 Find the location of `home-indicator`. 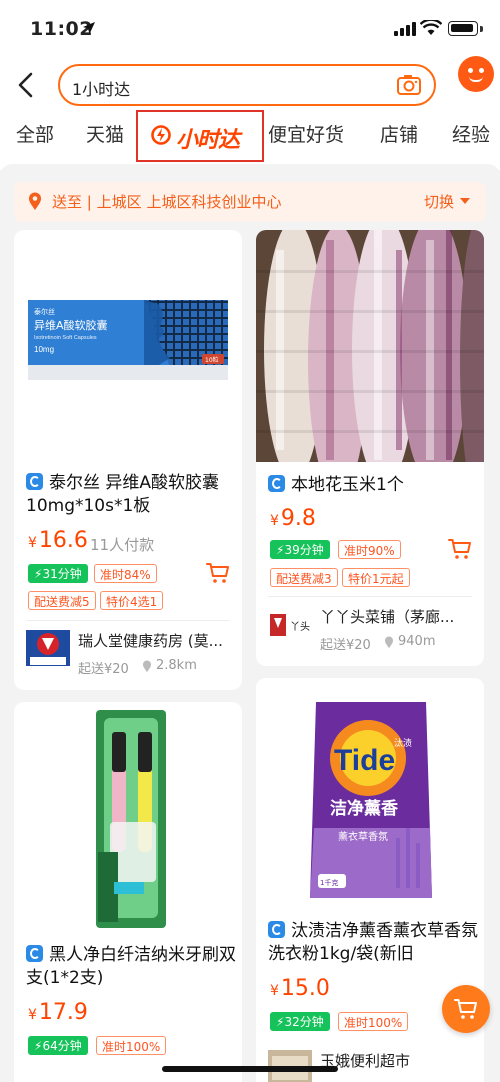

home-indicator is located at coordinates (250, 1069).